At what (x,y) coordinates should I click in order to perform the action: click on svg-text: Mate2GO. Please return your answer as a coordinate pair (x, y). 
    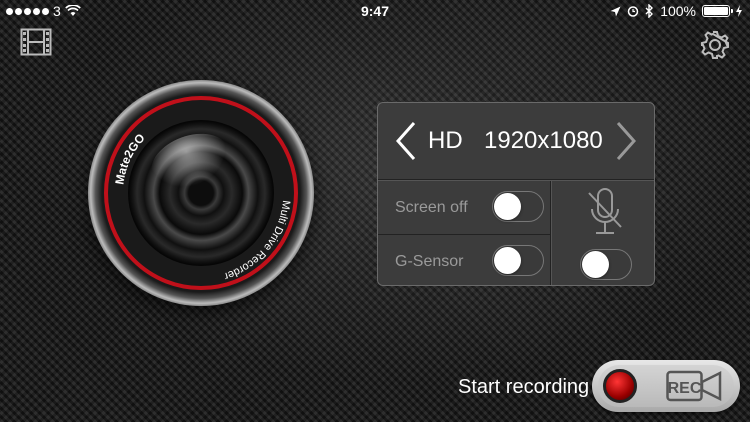
    Looking at the image, I should click on (129, 158).